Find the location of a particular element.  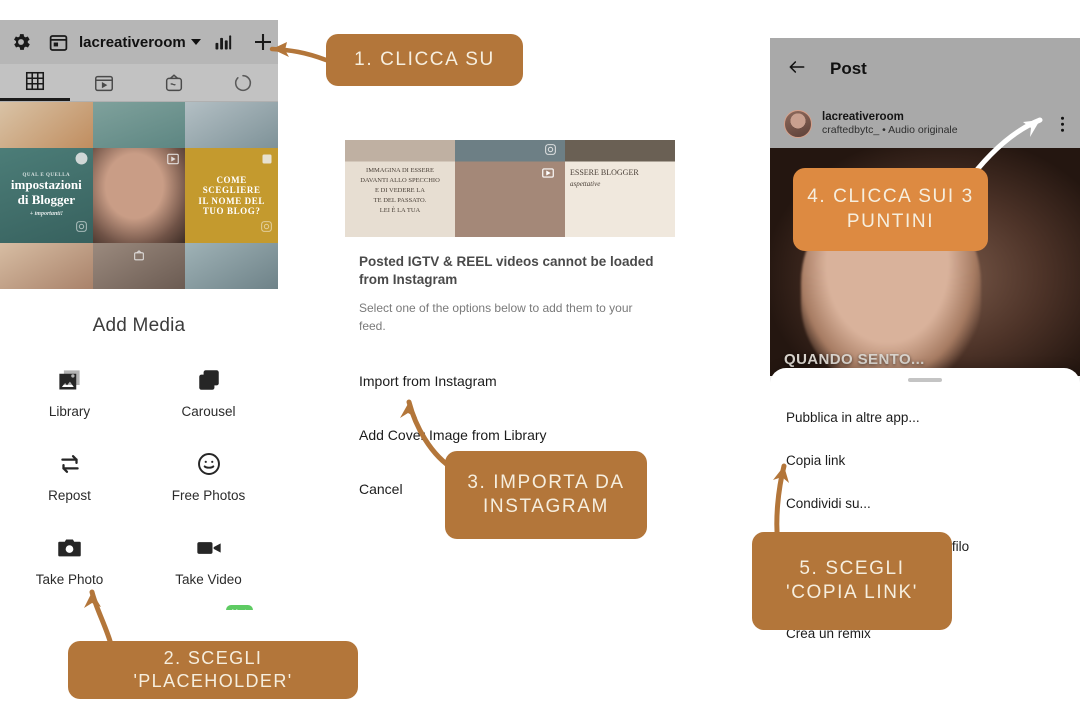

bar-chart-icon is located at coordinates (223, 42).